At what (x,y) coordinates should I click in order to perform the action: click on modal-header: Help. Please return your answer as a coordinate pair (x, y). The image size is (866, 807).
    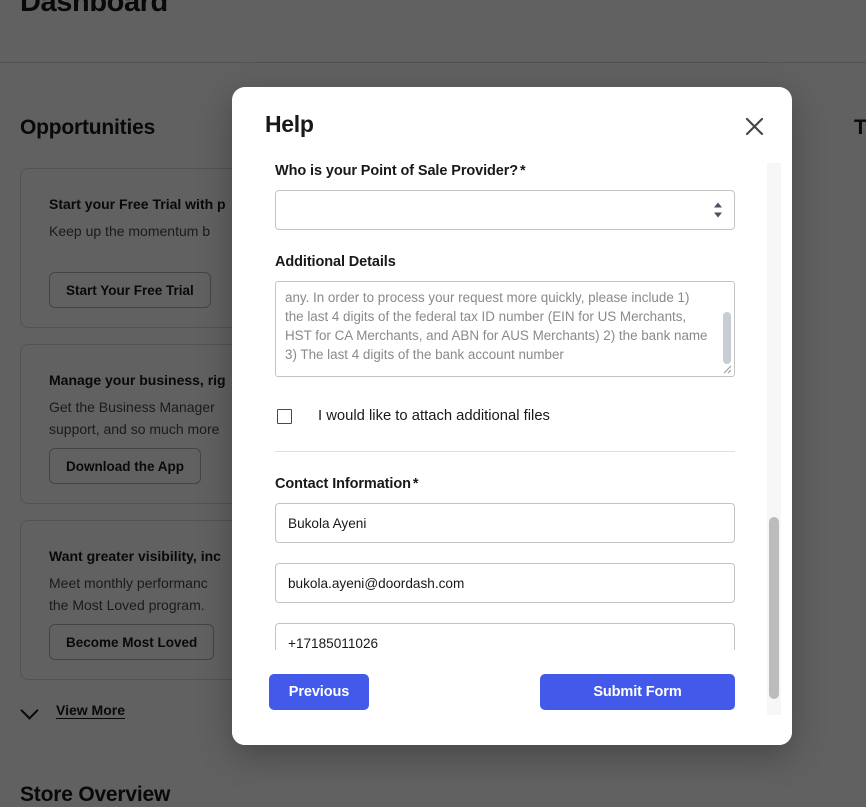
    Looking at the image, I should click on (512, 125).